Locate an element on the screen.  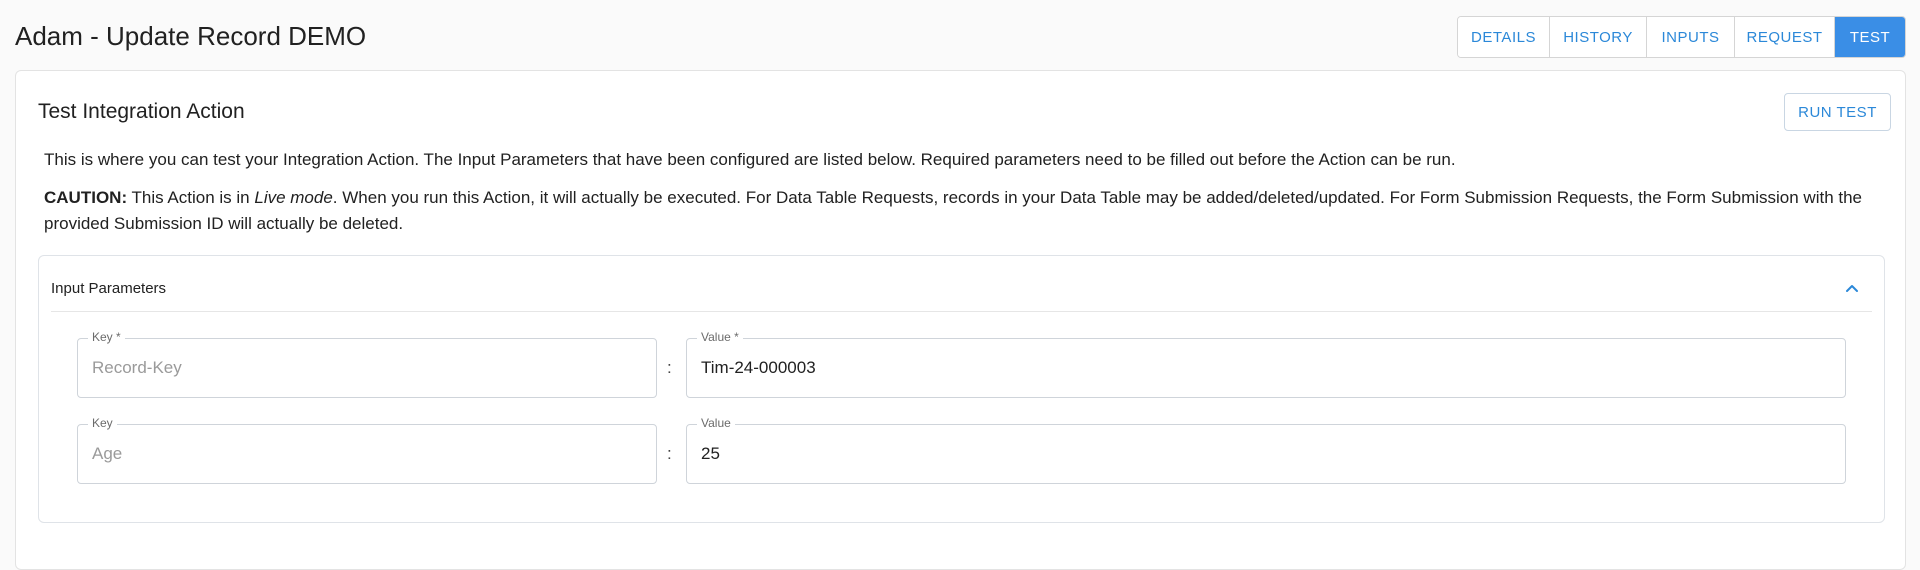
panel-divider is located at coordinates (961, 311).